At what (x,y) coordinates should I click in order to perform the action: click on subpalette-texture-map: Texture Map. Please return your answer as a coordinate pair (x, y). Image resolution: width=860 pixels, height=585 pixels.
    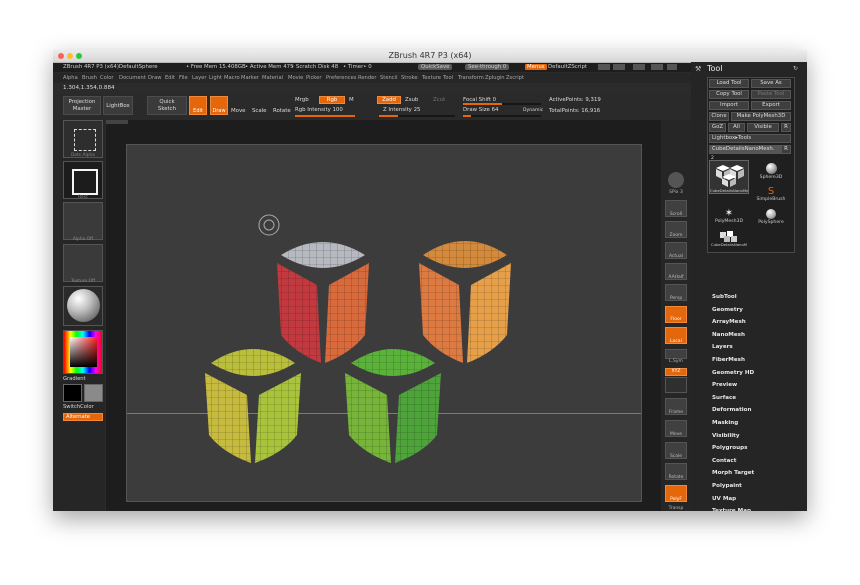
    Looking at the image, I should click on (731, 509).